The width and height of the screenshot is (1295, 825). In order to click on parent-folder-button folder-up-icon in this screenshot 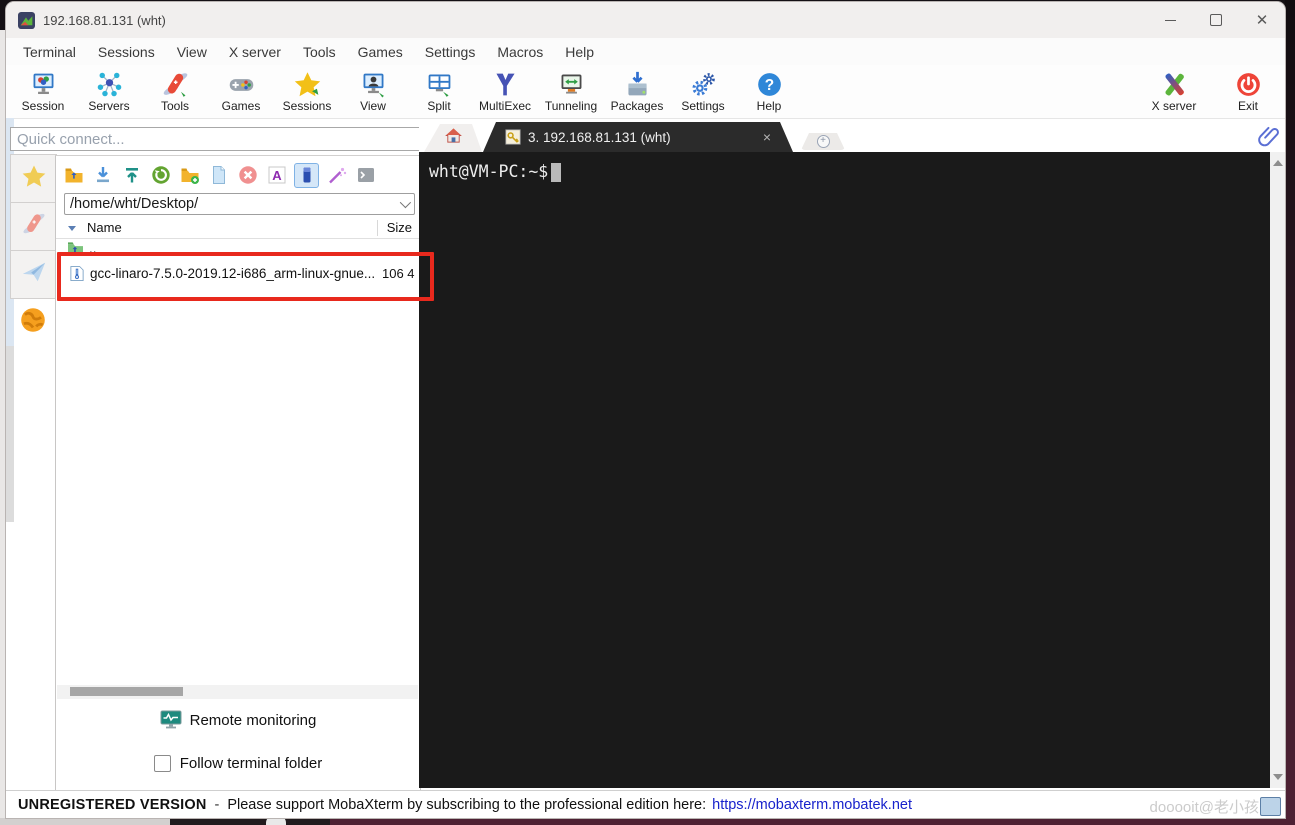, I will do `click(73, 175)`.